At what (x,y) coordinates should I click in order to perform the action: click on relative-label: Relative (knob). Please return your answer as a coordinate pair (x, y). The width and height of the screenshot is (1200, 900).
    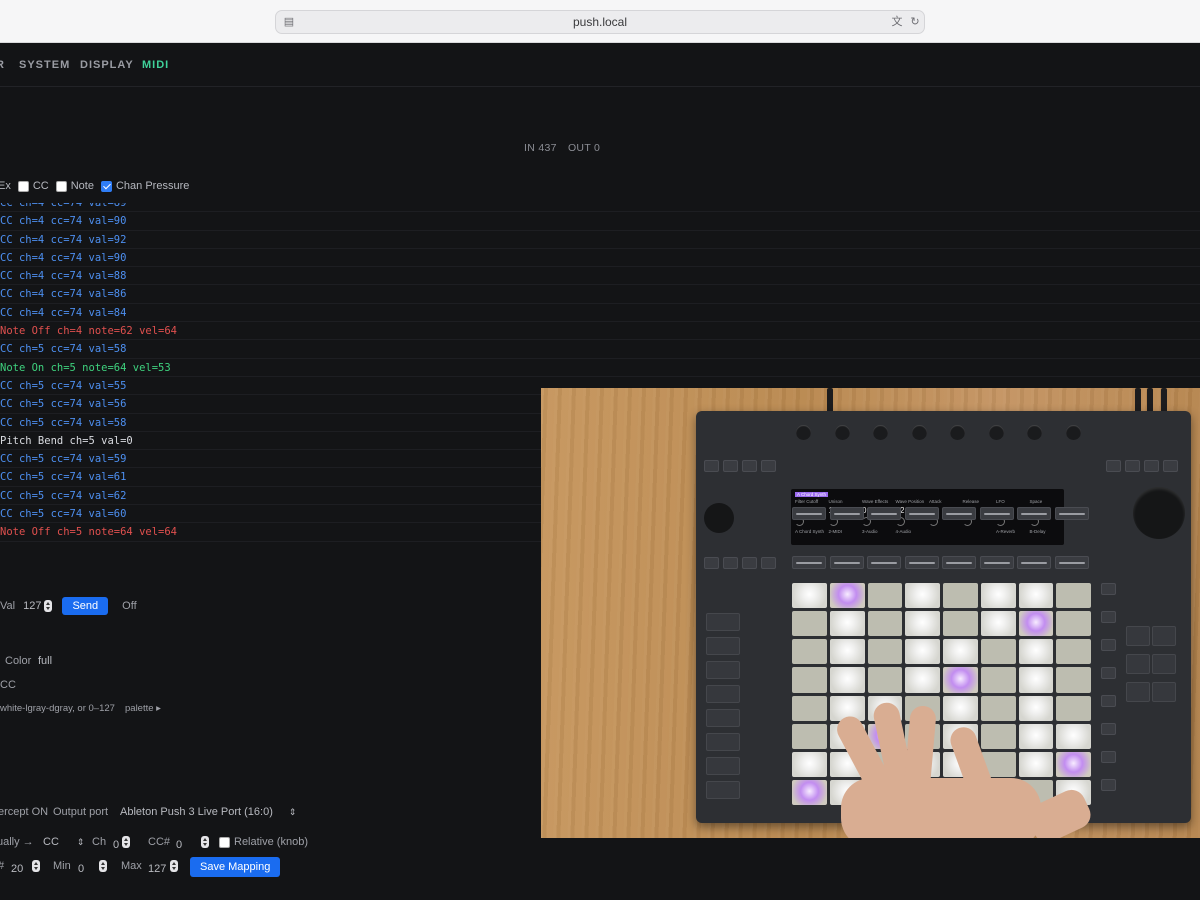
    Looking at the image, I should click on (271, 842).